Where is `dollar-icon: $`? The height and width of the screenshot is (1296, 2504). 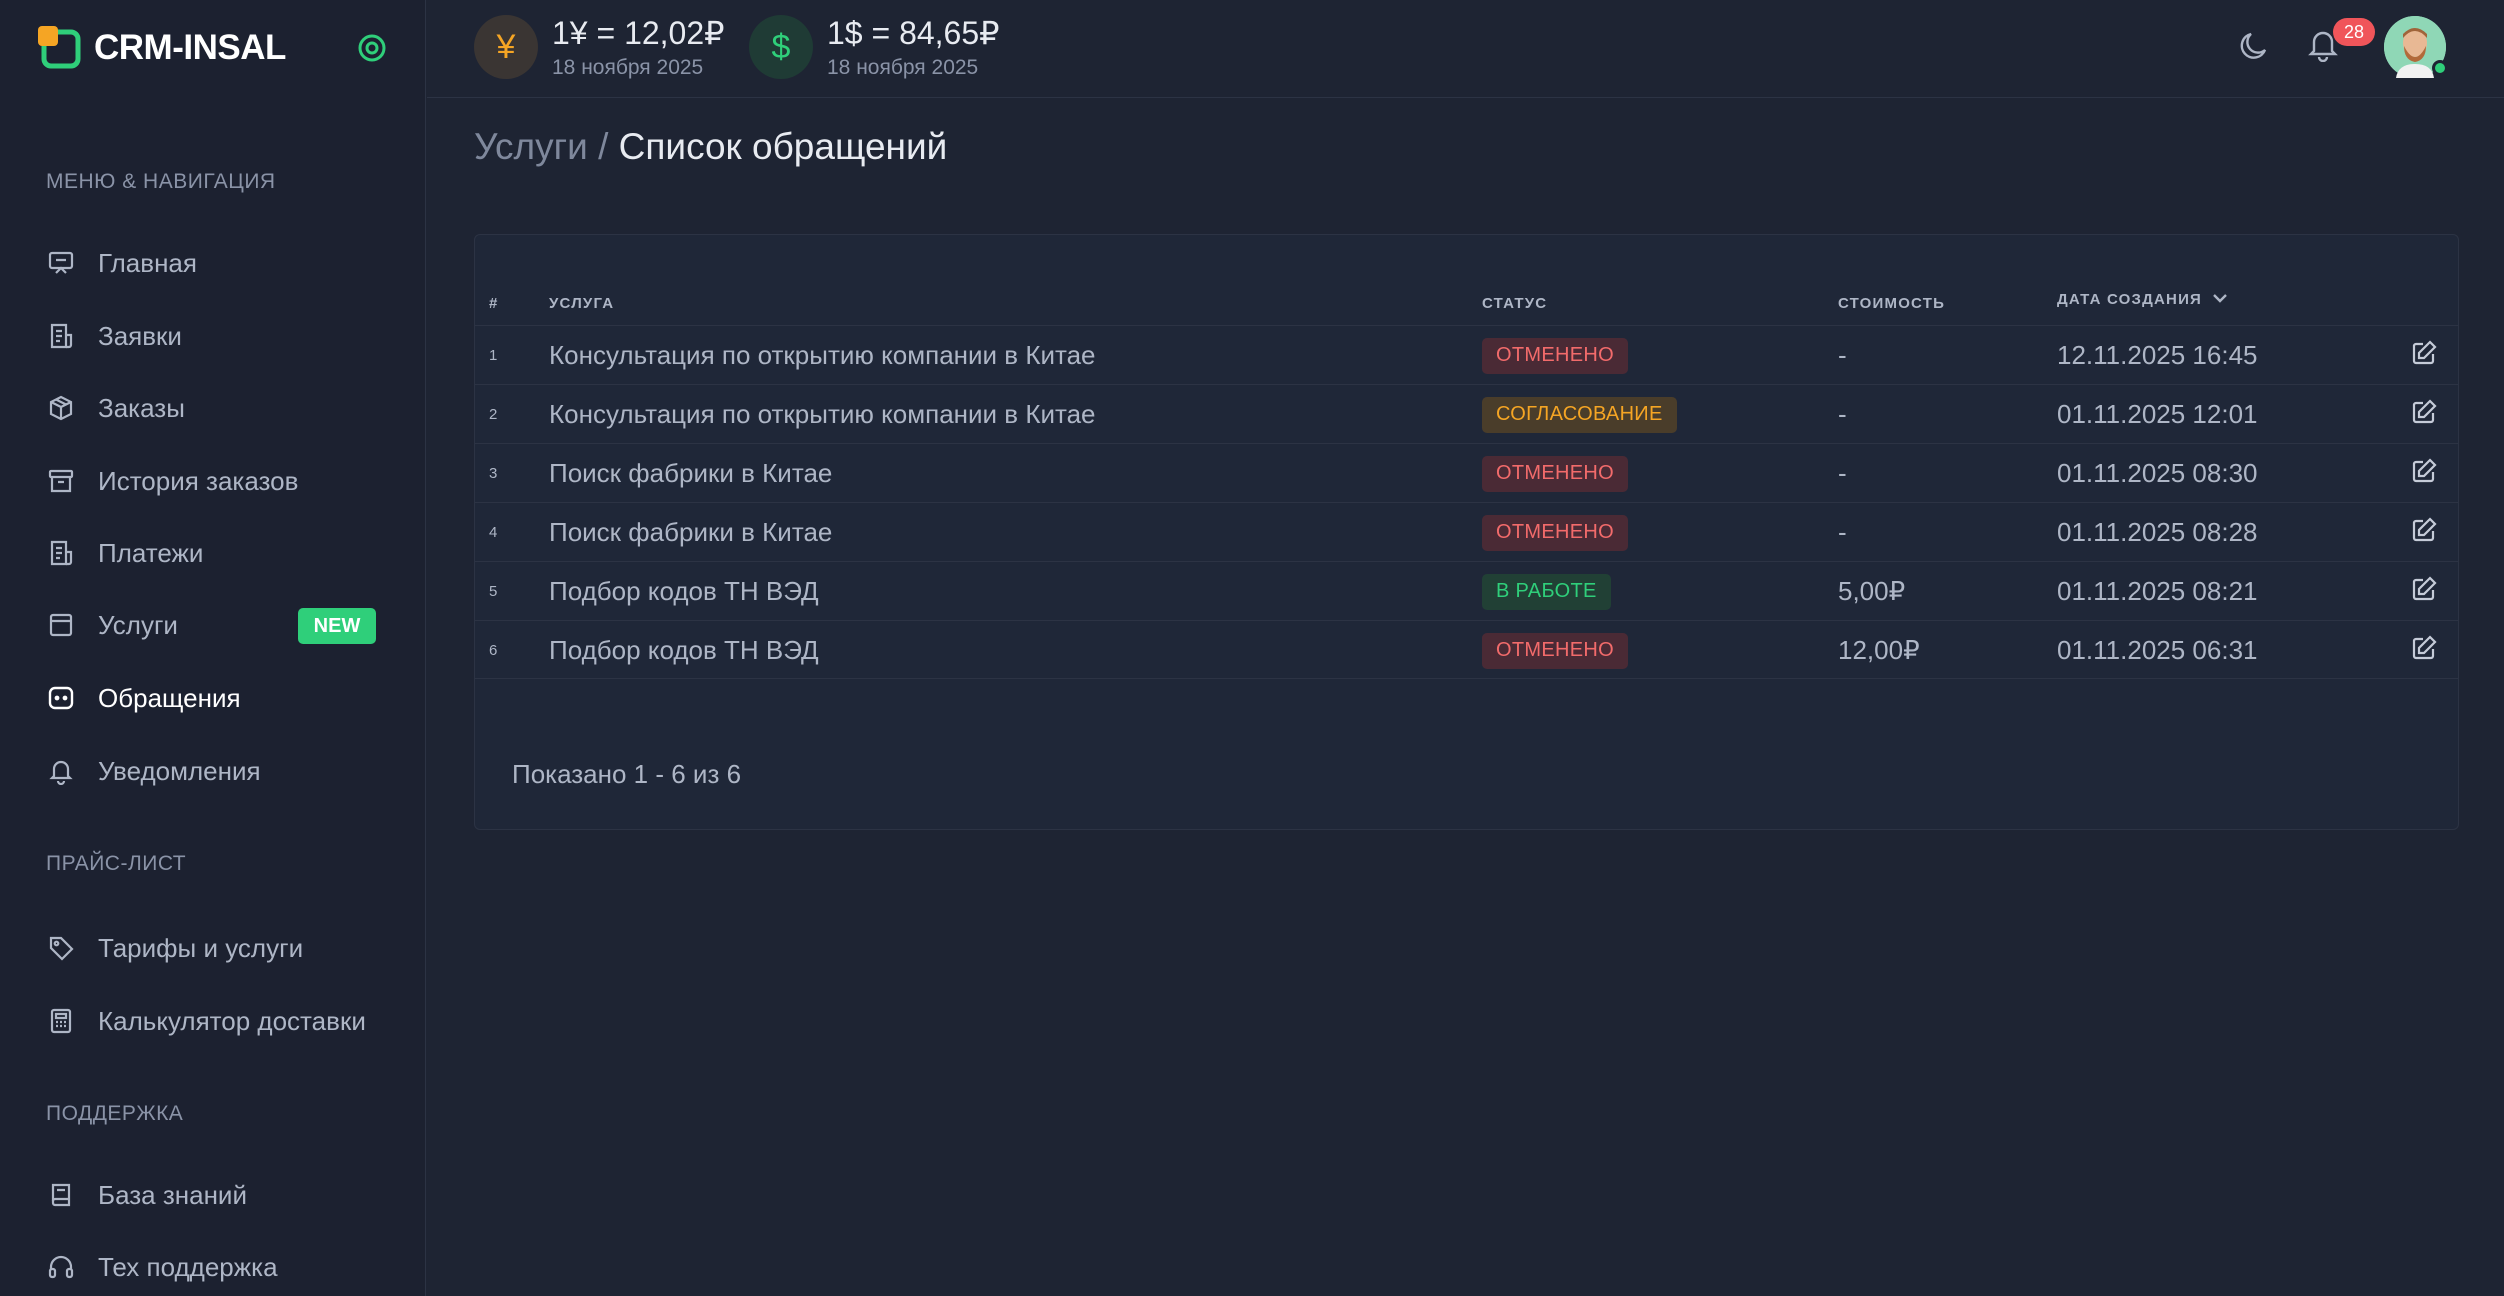 dollar-icon: $ is located at coordinates (781, 47).